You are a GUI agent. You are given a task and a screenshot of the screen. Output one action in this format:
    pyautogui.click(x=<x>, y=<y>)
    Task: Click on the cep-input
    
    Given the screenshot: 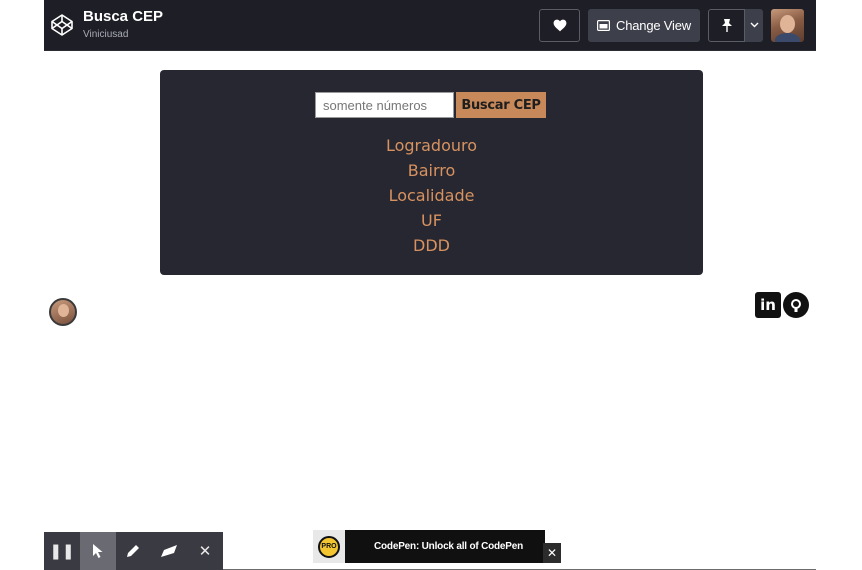 What is the action you would take?
    pyautogui.click(x=384, y=105)
    